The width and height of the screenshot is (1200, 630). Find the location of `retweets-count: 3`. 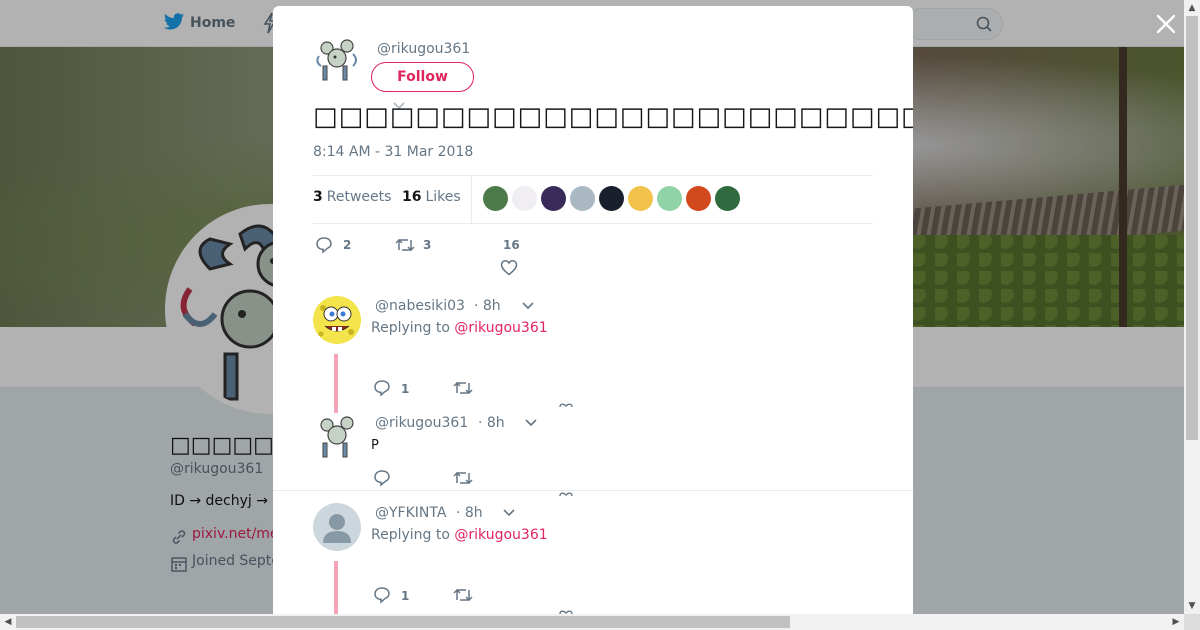

retweets-count: 3 is located at coordinates (318, 197).